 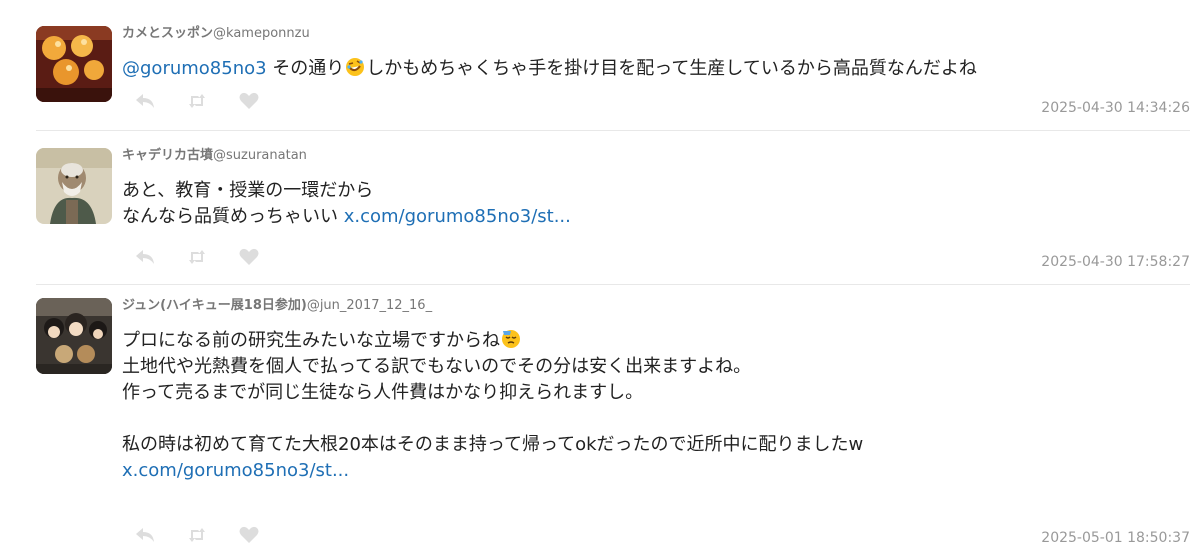 What do you see at coordinates (305, 68) in the screenshot?
I see `text-segment: その通り` at bounding box center [305, 68].